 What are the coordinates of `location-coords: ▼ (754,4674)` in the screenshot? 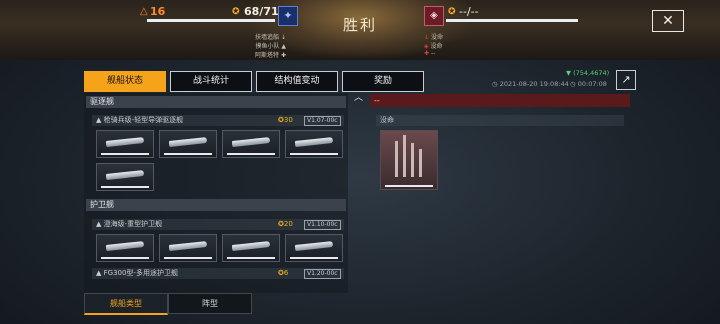 It's located at (588, 73).